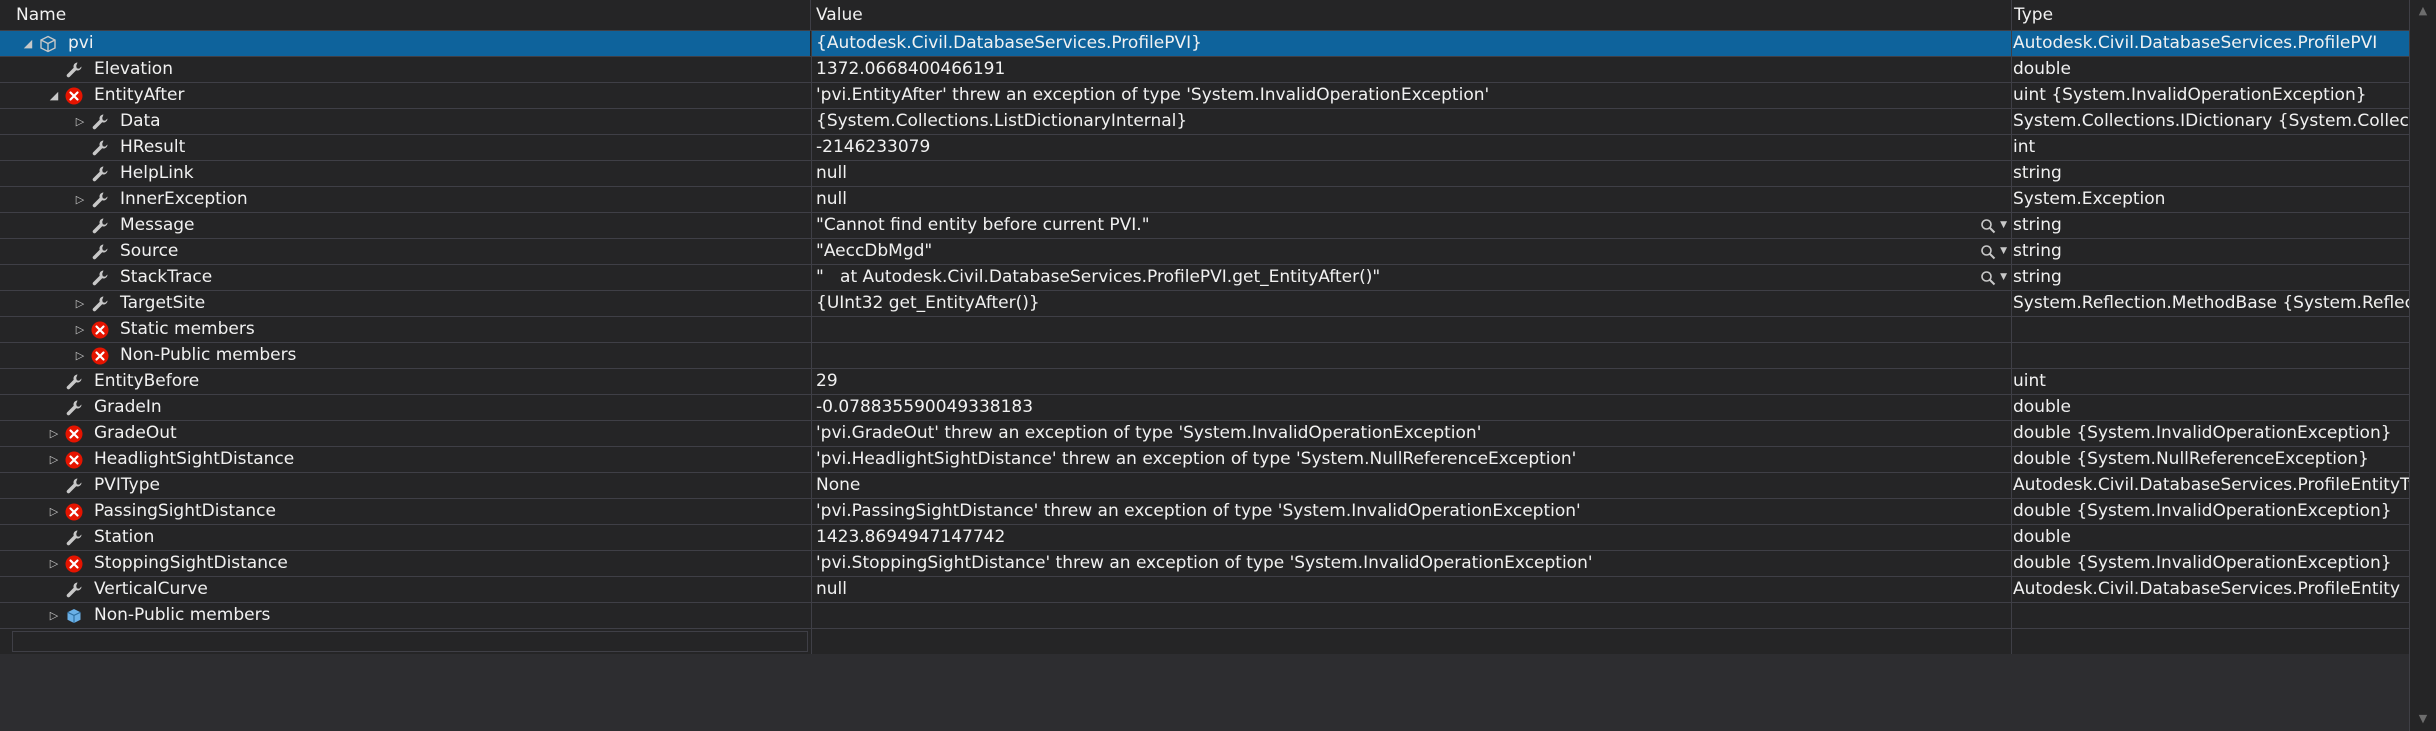 The height and width of the screenshot is (731, 2436). What do you see at coordinates (405, 43) in the screenshot?
I see `name-cell: ◢ pvi` at bounding box center [405, 43].